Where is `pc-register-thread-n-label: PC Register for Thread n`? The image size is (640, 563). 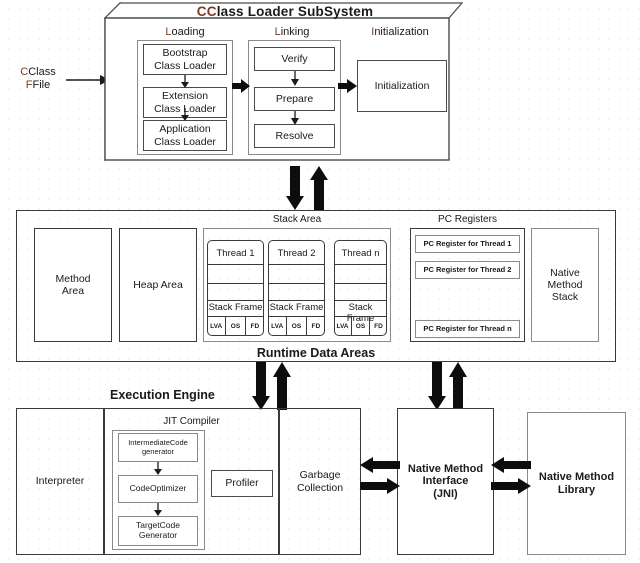
pc-register-thread-n-label: PC Register for Thread n is located at coordinates (467, 328).